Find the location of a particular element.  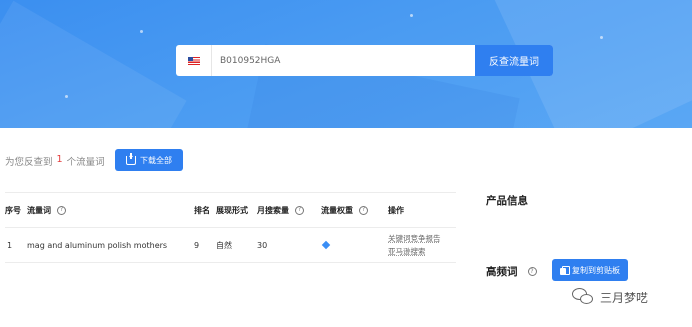

reverse-lookup-button: 反查流量词 is located at coordinates (514, 60).